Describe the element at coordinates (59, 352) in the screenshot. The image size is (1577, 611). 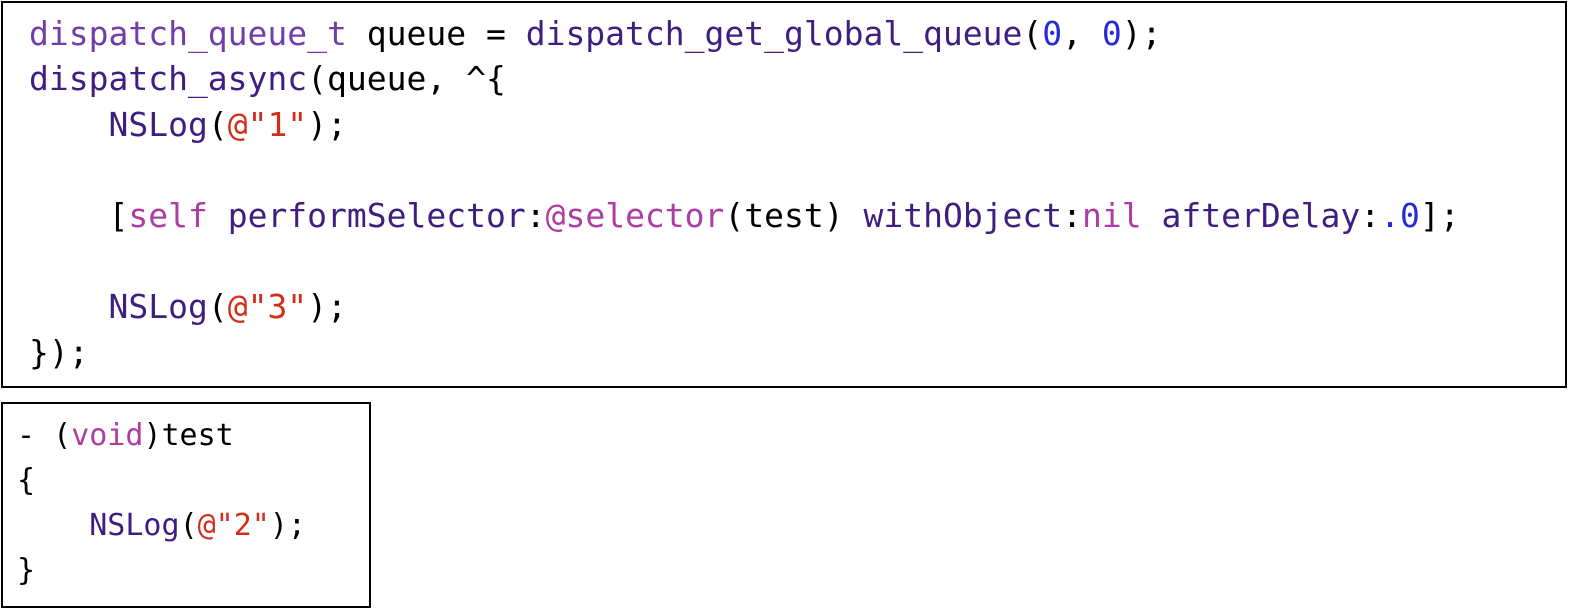
I see `code-token: });` at that location.